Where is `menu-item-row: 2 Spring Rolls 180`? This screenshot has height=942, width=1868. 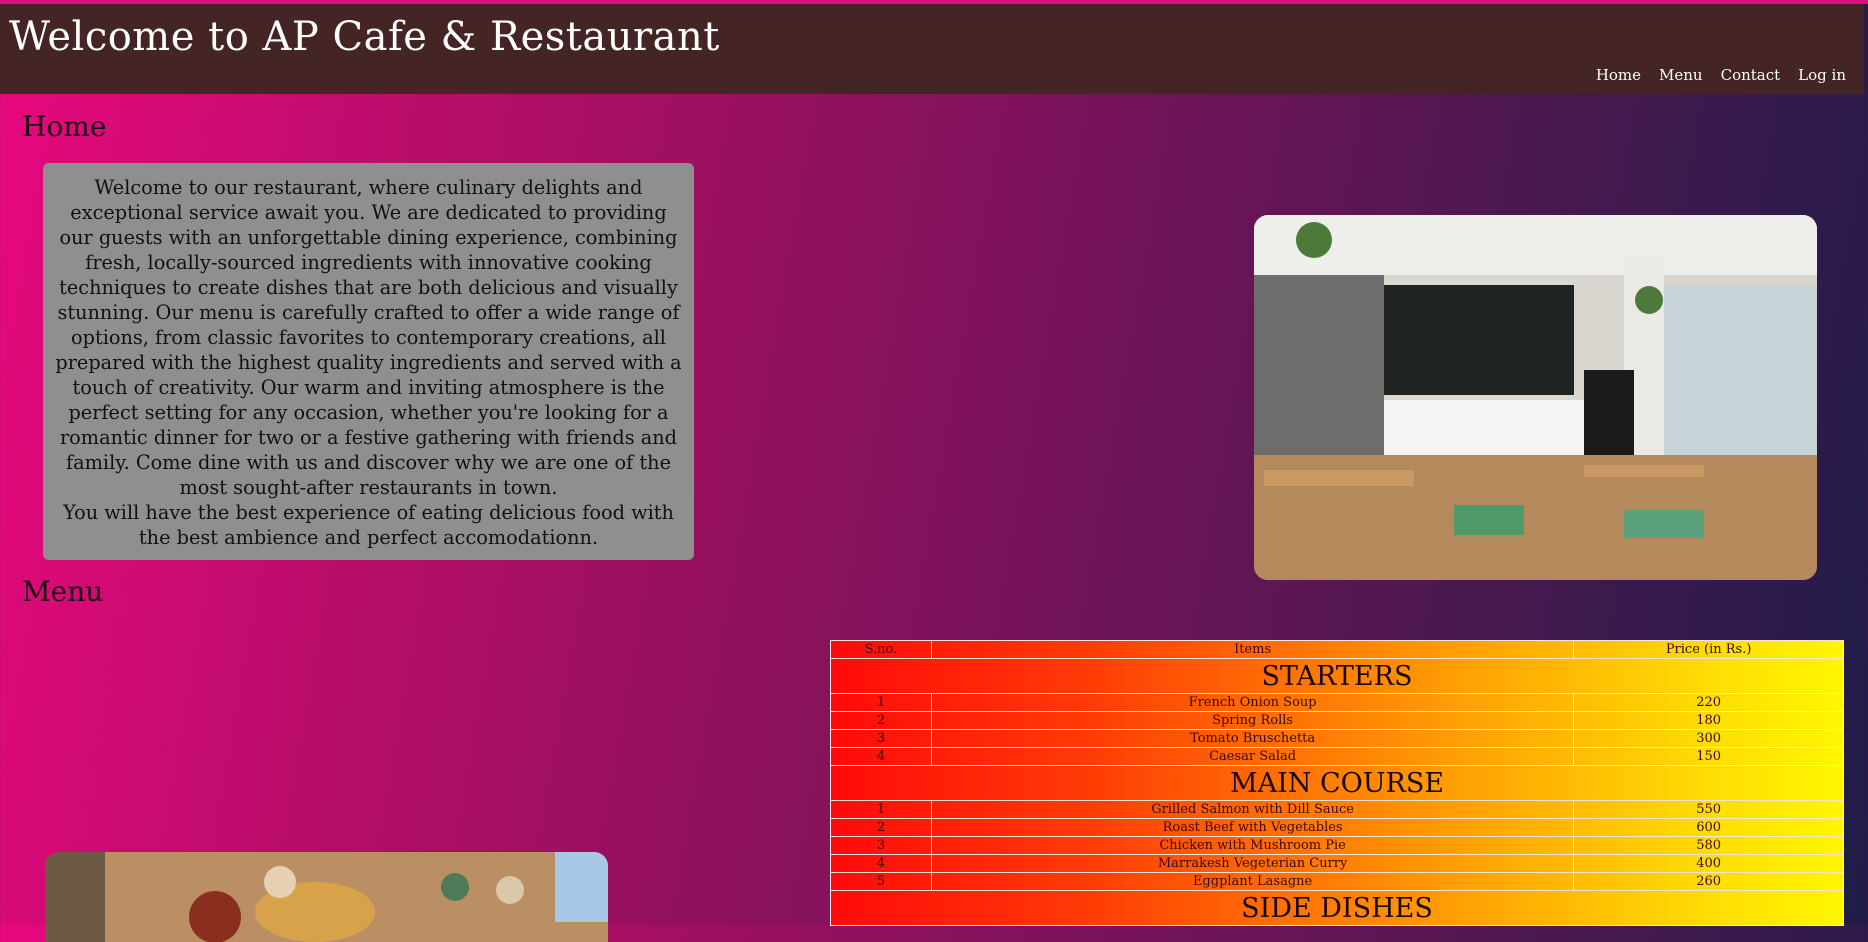 menu-item-row: 2 Spring Rolls 180 is located at coordinates (1337, 720).